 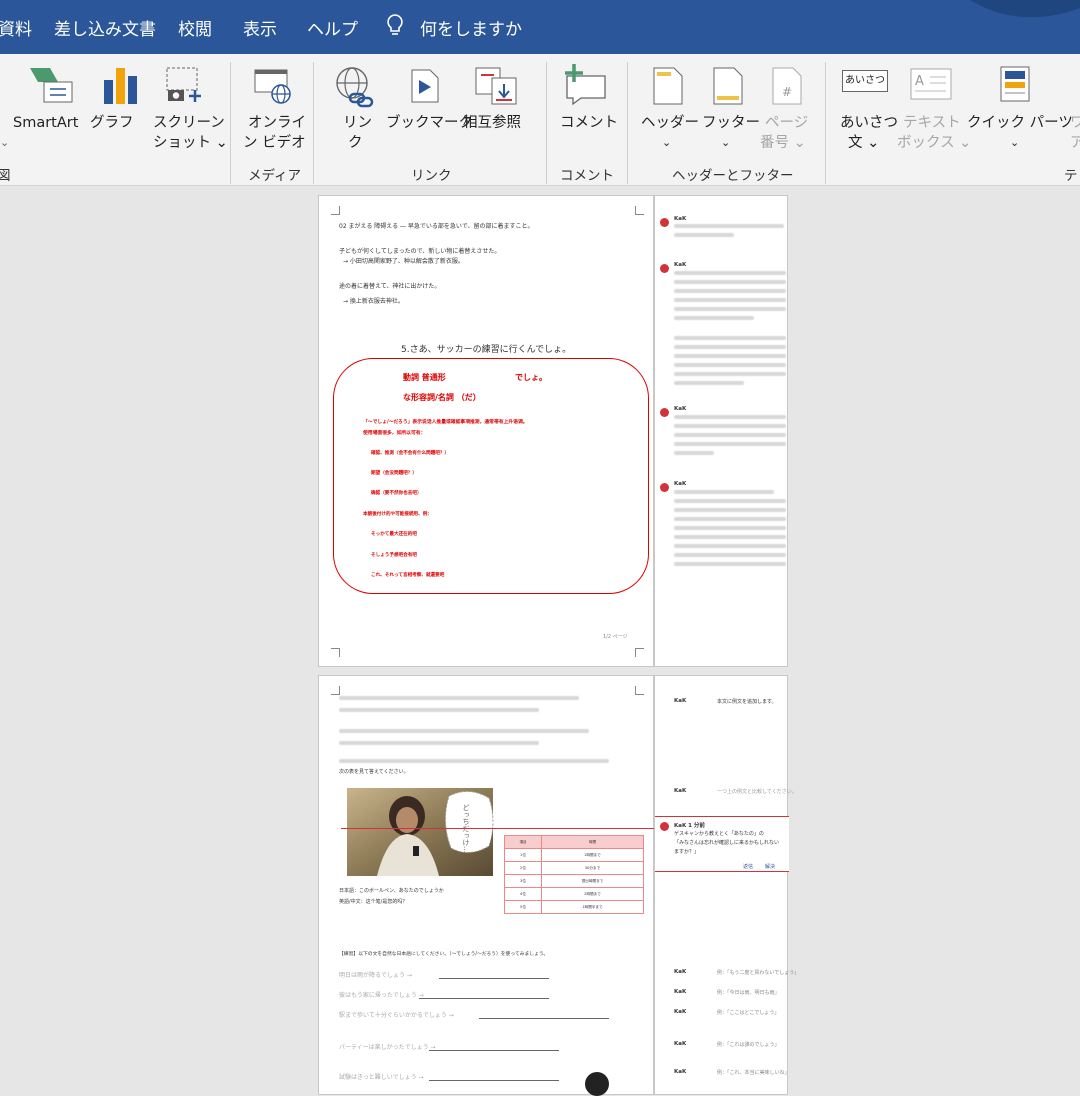 I want to click on textbox-button-line1: テキスト, so click(x=932, y=123).